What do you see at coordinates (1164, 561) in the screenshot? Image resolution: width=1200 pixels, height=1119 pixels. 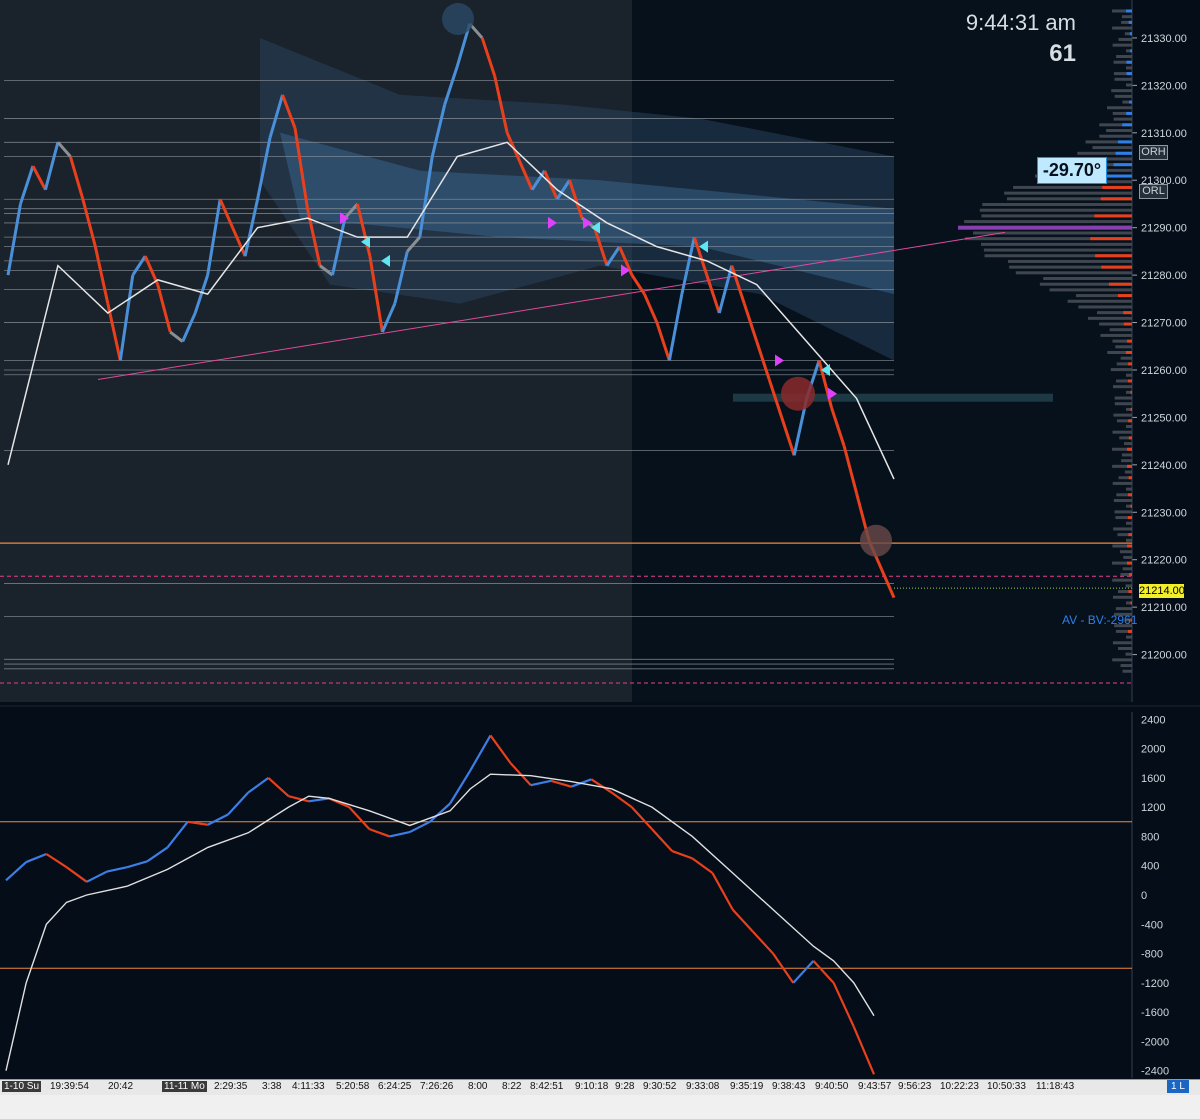 I see `price-axis-label: 21220.00` at bounding box center [1164, 561].